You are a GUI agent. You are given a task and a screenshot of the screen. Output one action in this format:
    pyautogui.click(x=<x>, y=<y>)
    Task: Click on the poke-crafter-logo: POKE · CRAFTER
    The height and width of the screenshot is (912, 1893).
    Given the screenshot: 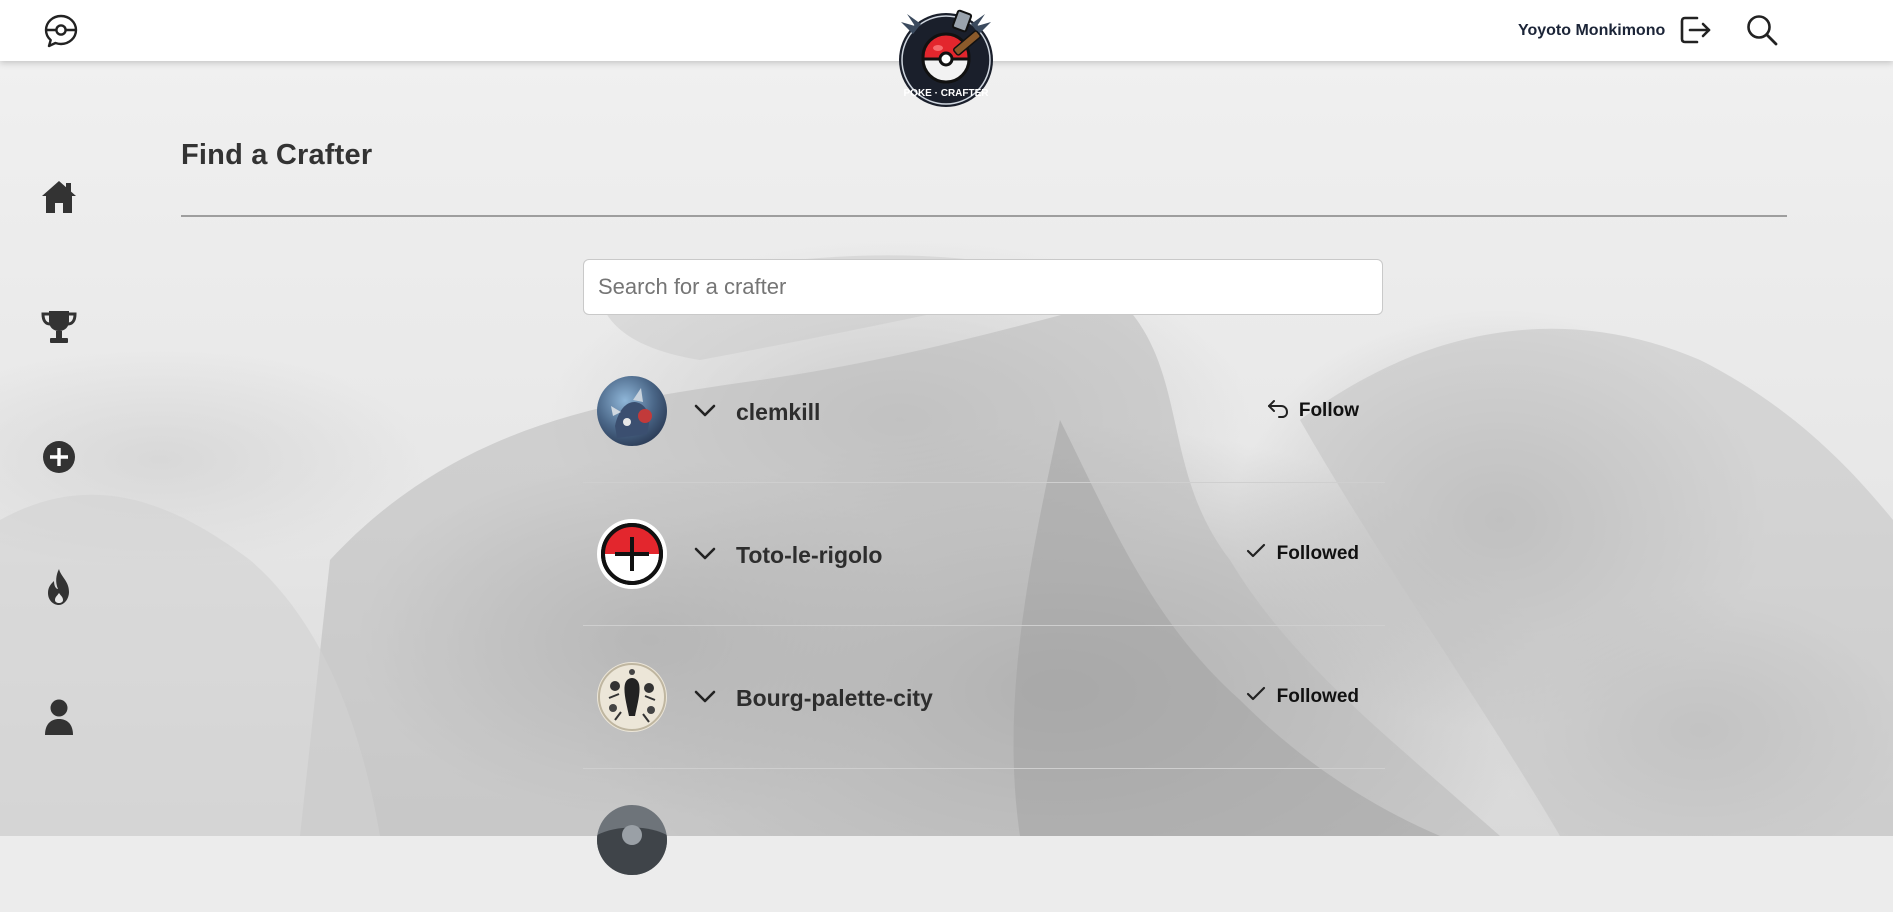 What is the action you would take?
    pyautogui.click(x=946, y=57)
    